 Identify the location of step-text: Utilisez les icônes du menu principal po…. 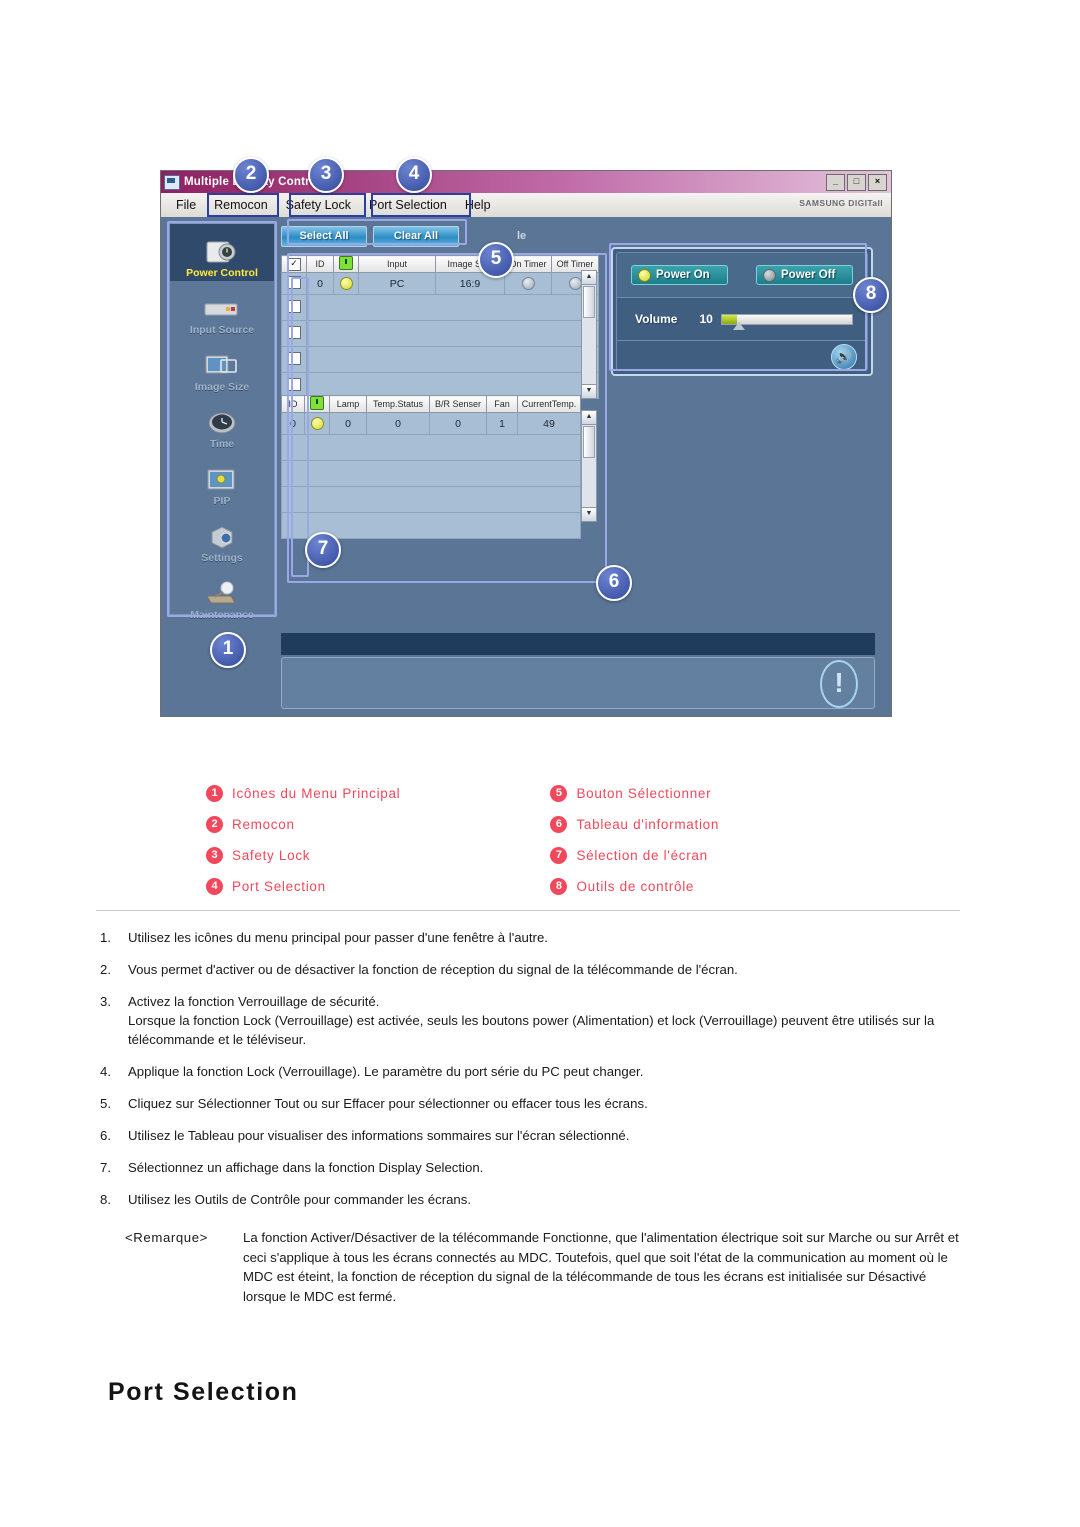
(338, 937).